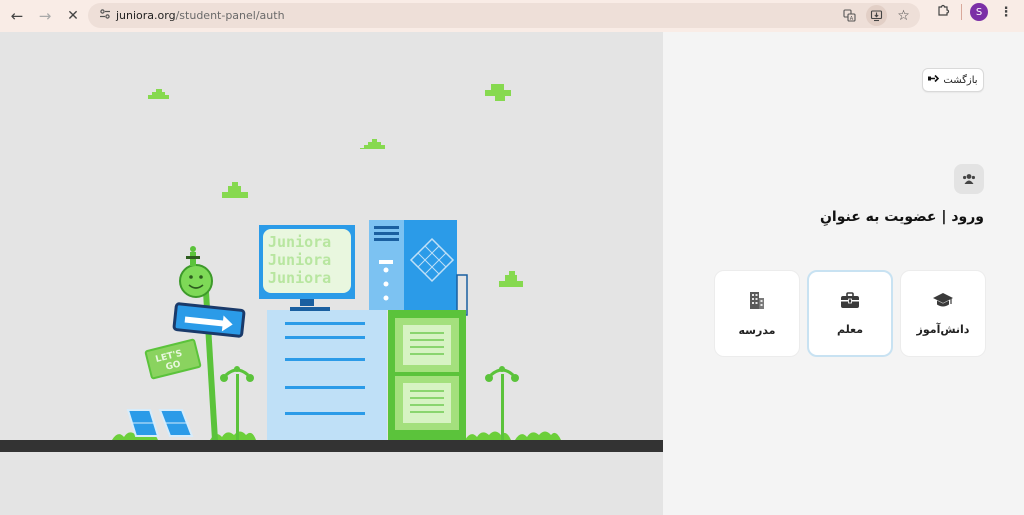 The height and width of the screenshot is (515, 1024). I want to click on role-card-teacher: معلم, so click(850, 313).